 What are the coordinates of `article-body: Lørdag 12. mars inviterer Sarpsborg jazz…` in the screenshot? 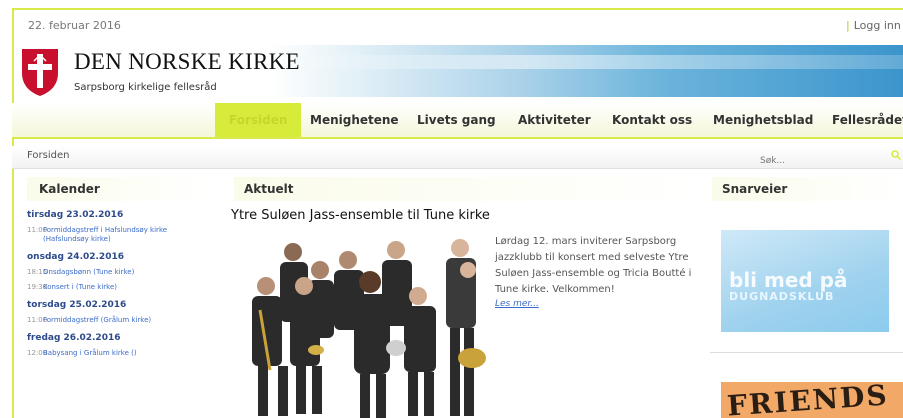 It's located at (593, 265).